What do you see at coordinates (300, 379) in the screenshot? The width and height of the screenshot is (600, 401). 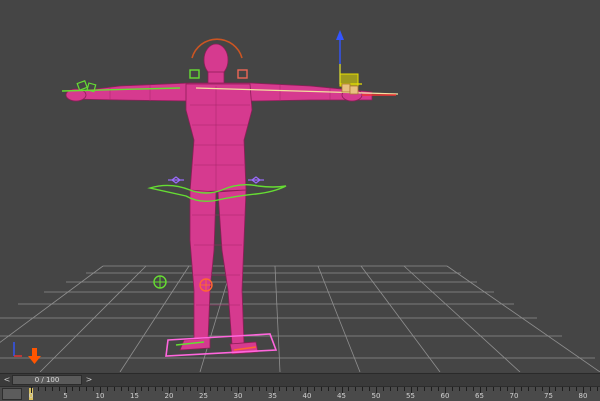 I see `time-slider: < 0 / 100 >` at bounding box center [300, 379].